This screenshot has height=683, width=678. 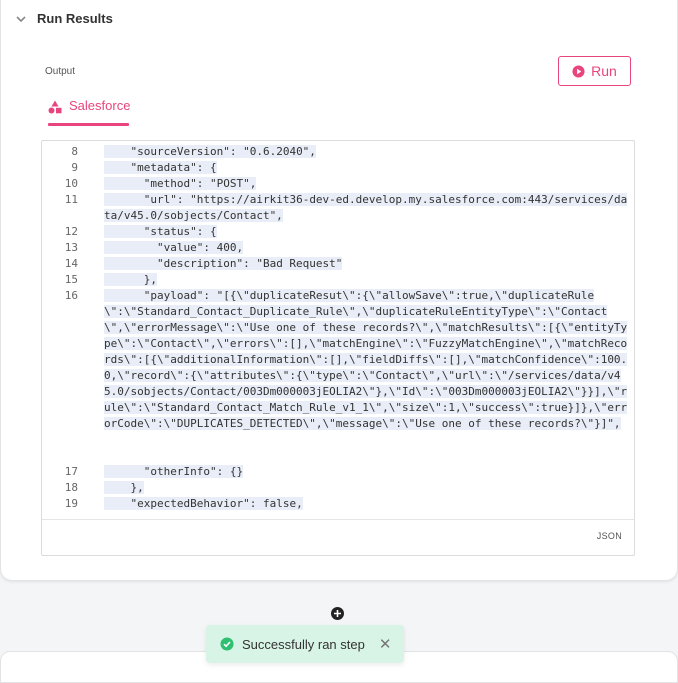 What do you see at coordinates (604, 71) in the screenshot?
I see `run-button-label: Run` at bounding box center [604, 71].